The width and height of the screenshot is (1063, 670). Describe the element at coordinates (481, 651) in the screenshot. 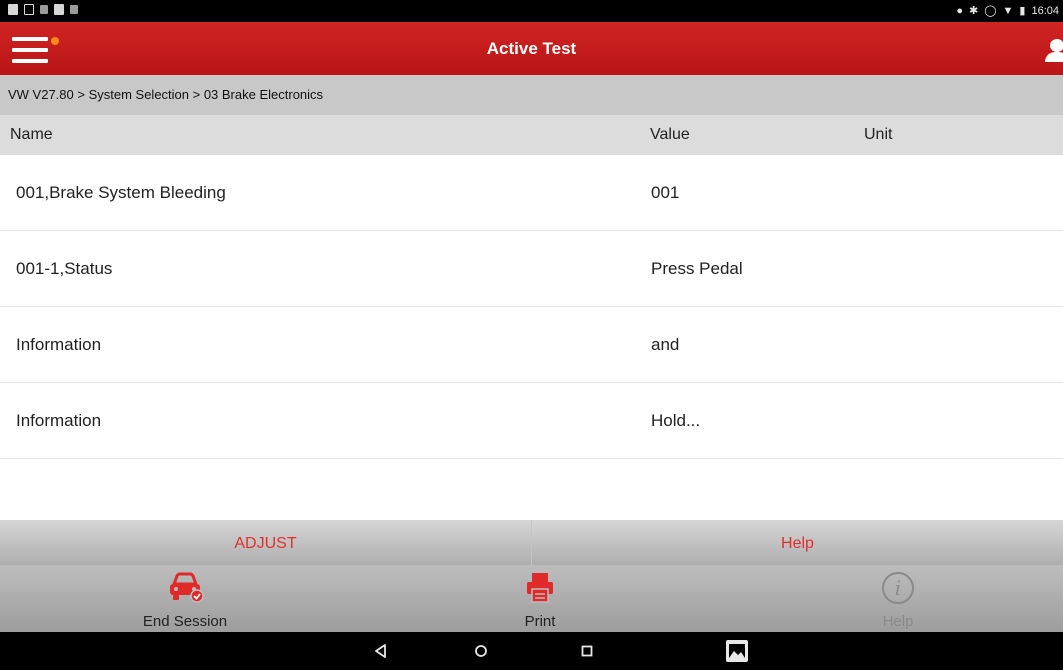

I see `home-icon` at that location.